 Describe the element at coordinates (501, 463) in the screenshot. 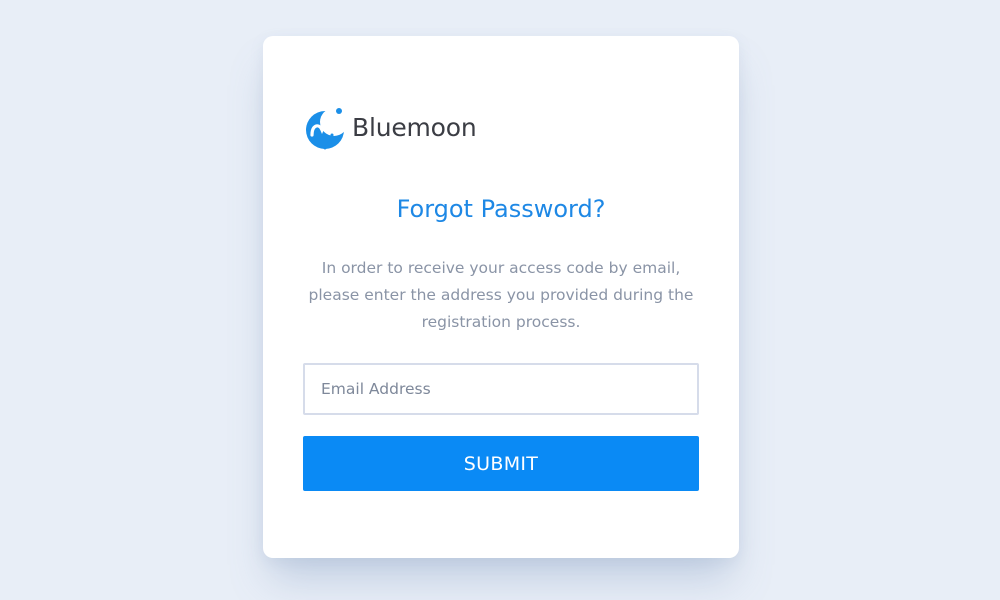

I see `submit-button: SUBMIT` at that location.